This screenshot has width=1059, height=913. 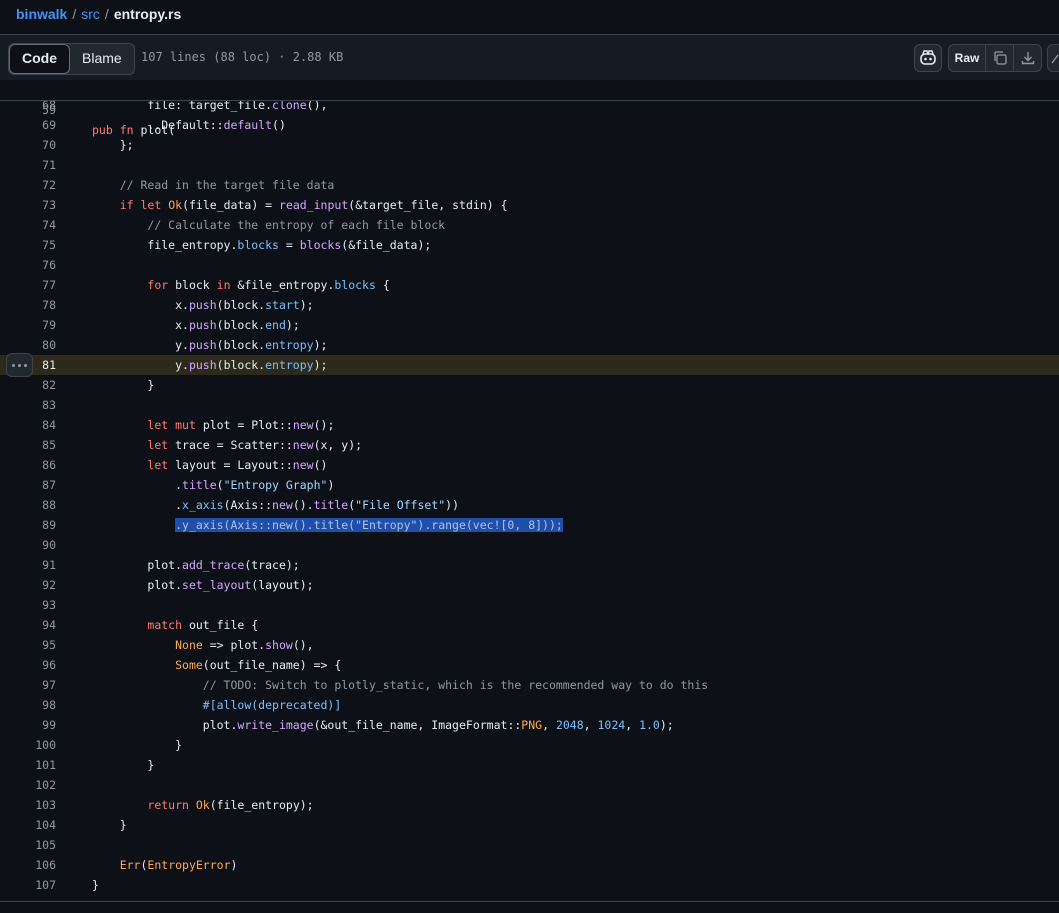 What do you see at coordinates (529, 625) in the screenshot?
I see `code-line: 94 match out_file {` at bounding box center [529, 625].